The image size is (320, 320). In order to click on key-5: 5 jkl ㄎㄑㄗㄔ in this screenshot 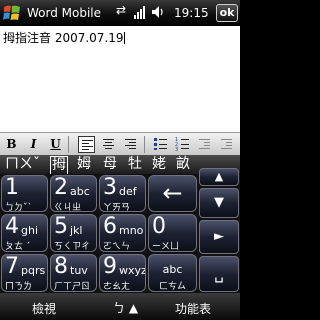, I will do `click(73, 233)`.